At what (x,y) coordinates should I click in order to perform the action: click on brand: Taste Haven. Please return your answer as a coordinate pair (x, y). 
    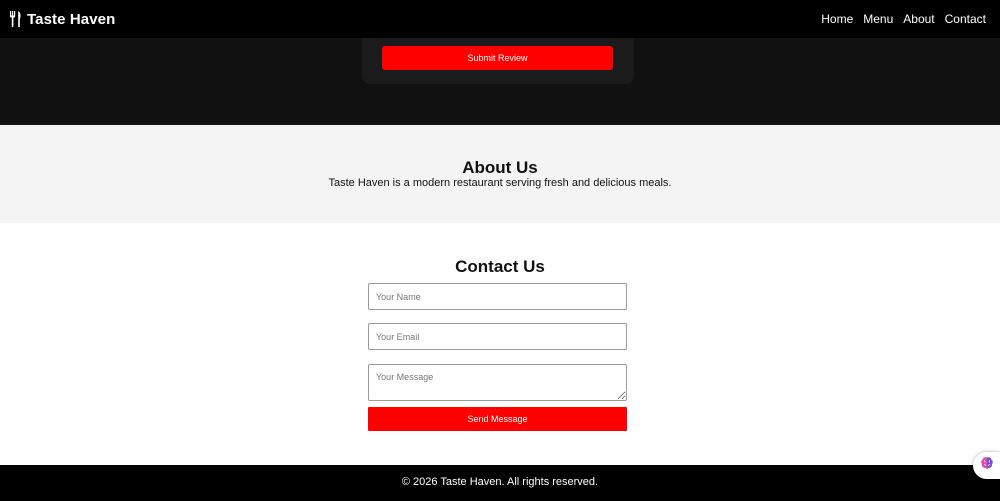
    Looking at the image, I should click on (62, 19).